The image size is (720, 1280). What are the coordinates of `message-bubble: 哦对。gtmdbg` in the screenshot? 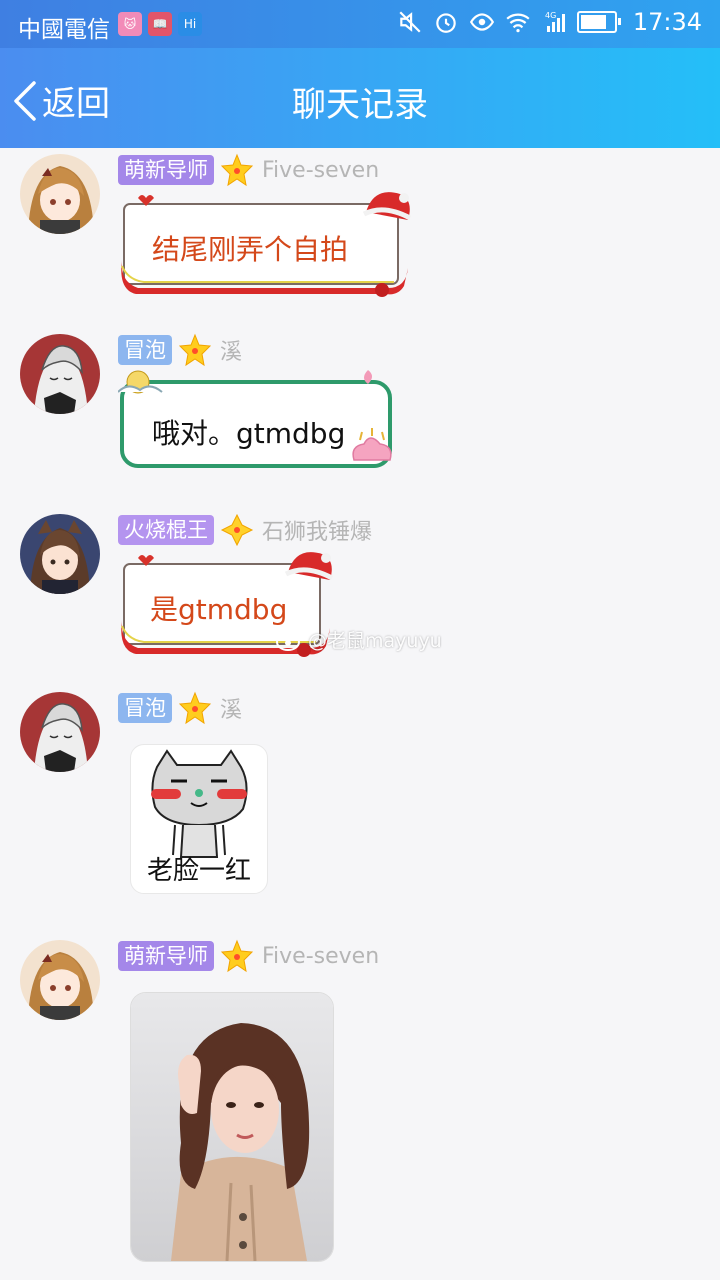 It's located at (260, 422).